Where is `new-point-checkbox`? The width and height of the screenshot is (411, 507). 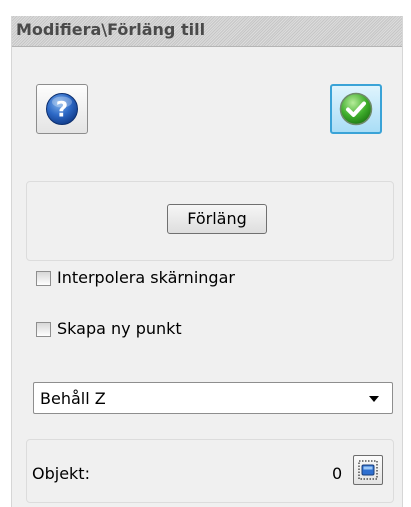
new-point-checkbox is located at coordinates (43, 329).